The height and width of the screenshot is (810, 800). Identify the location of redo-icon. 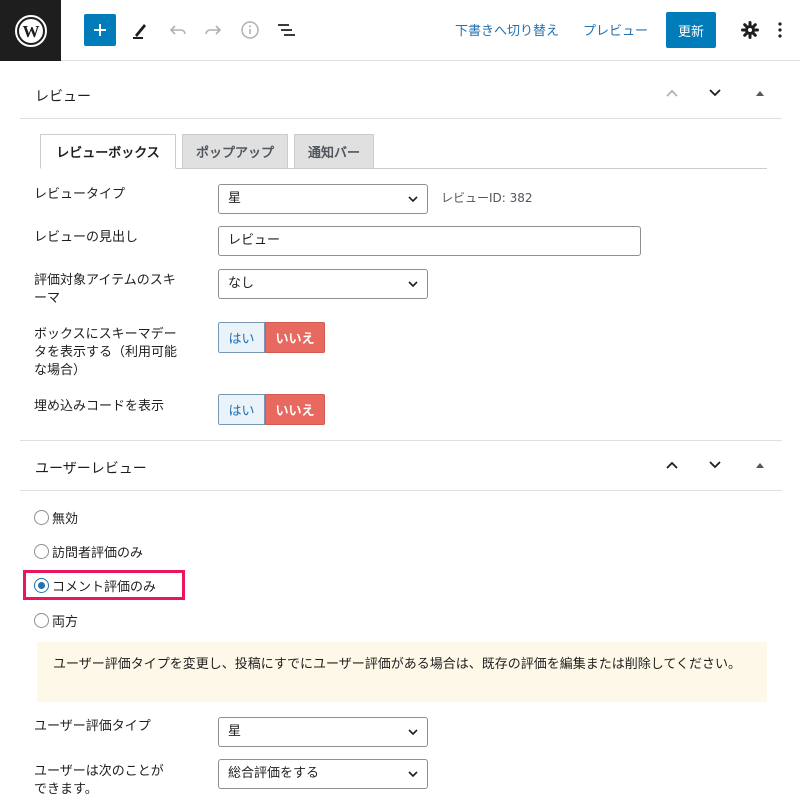
(213, 30).